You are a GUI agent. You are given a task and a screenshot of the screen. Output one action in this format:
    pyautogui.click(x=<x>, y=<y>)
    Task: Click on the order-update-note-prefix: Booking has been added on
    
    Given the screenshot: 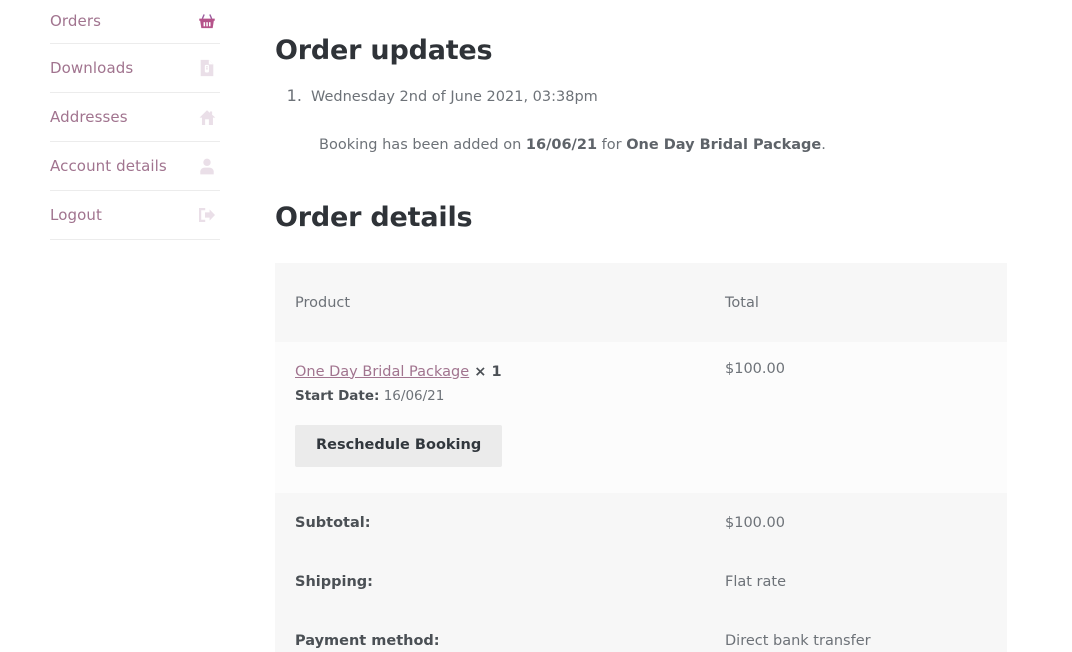 What is the action you would take?
    pyautogui.click(x=422, y=144)
    